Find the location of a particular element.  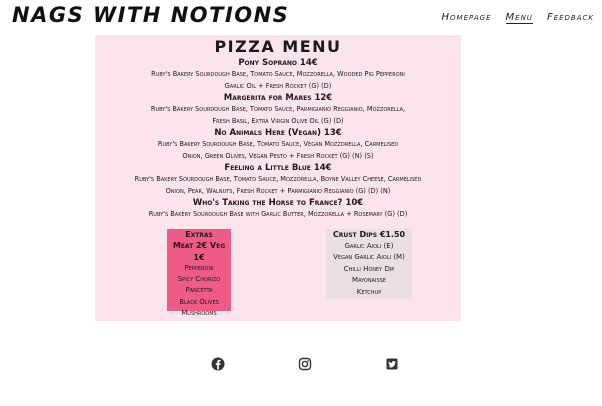

nav-feedback: Feedback is located at coordinates (570, 18).